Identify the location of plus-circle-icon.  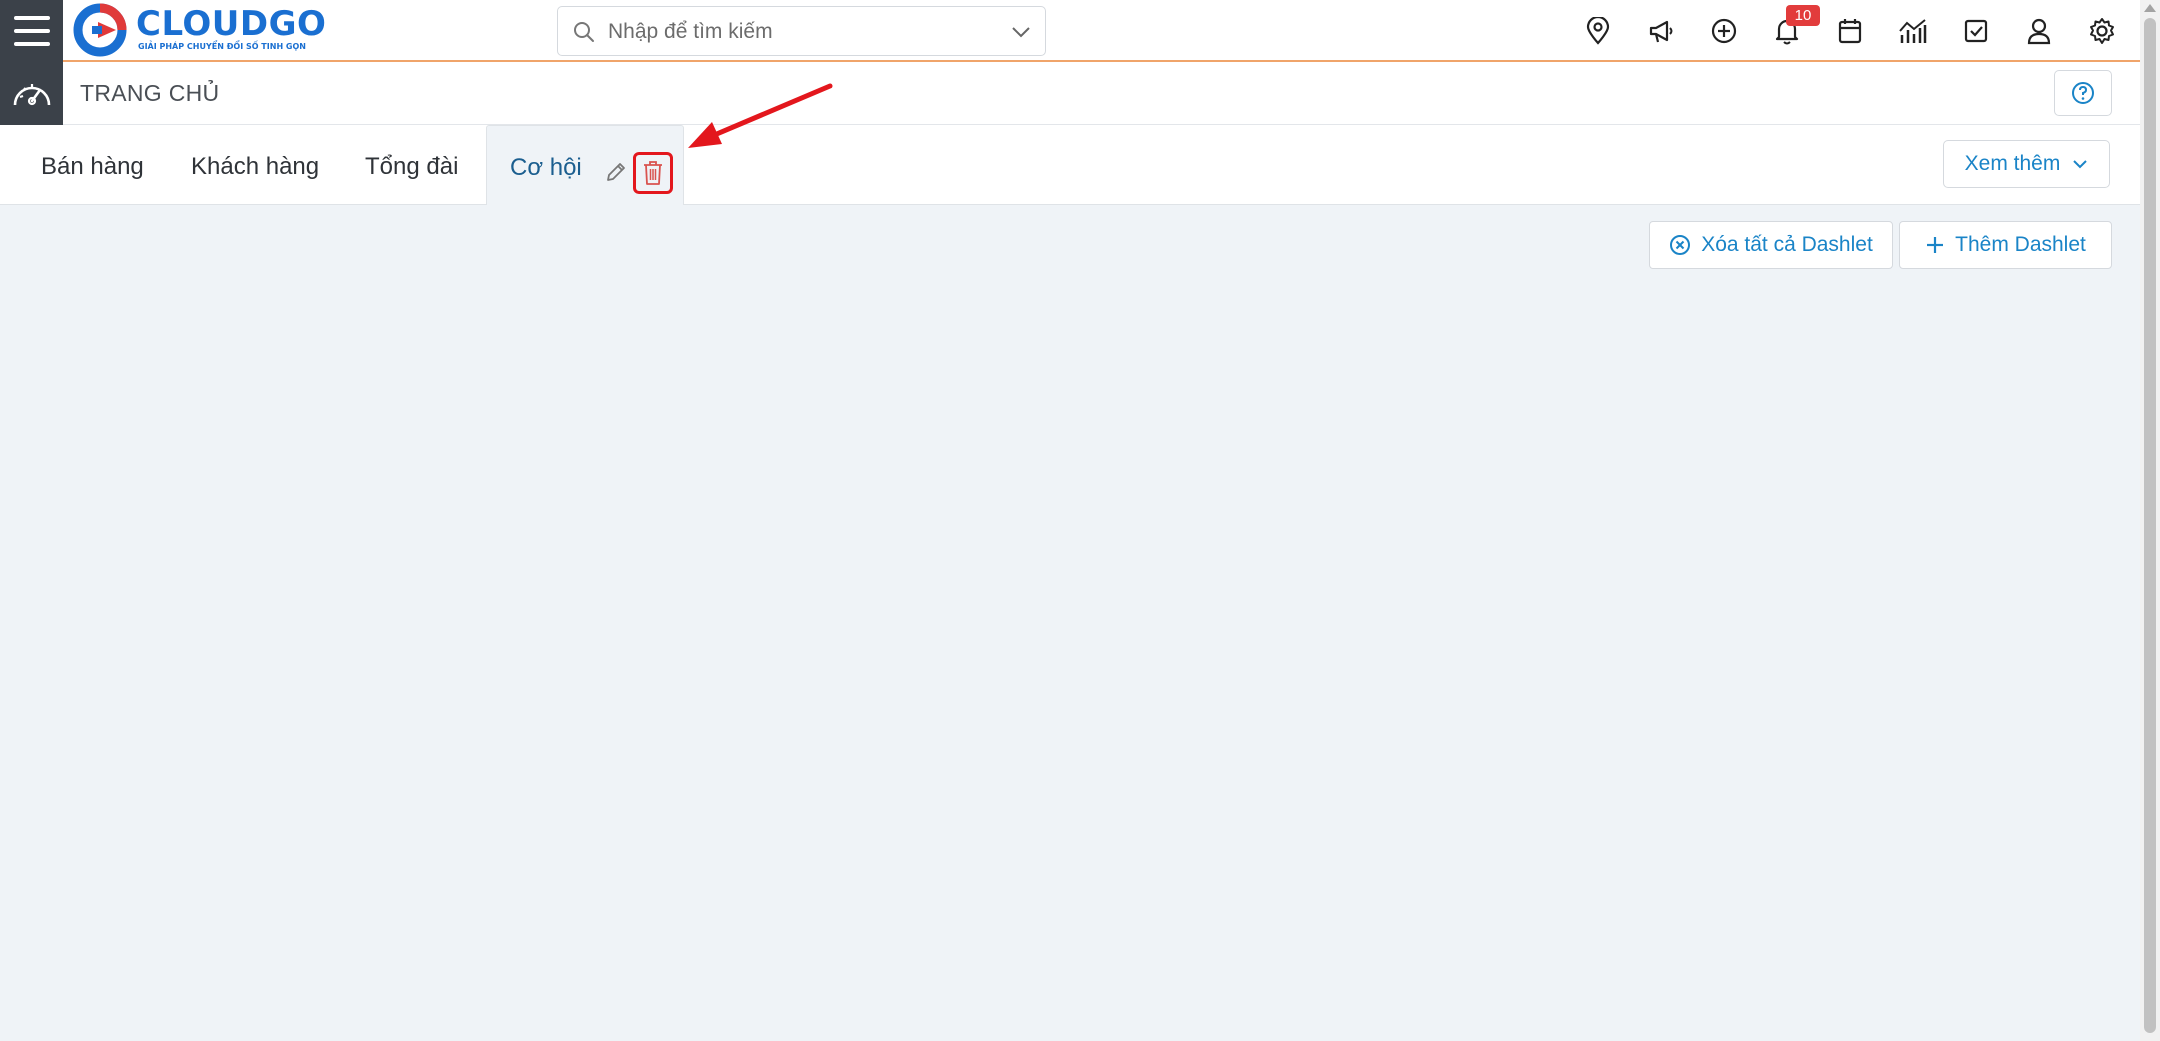
(1724, 31).